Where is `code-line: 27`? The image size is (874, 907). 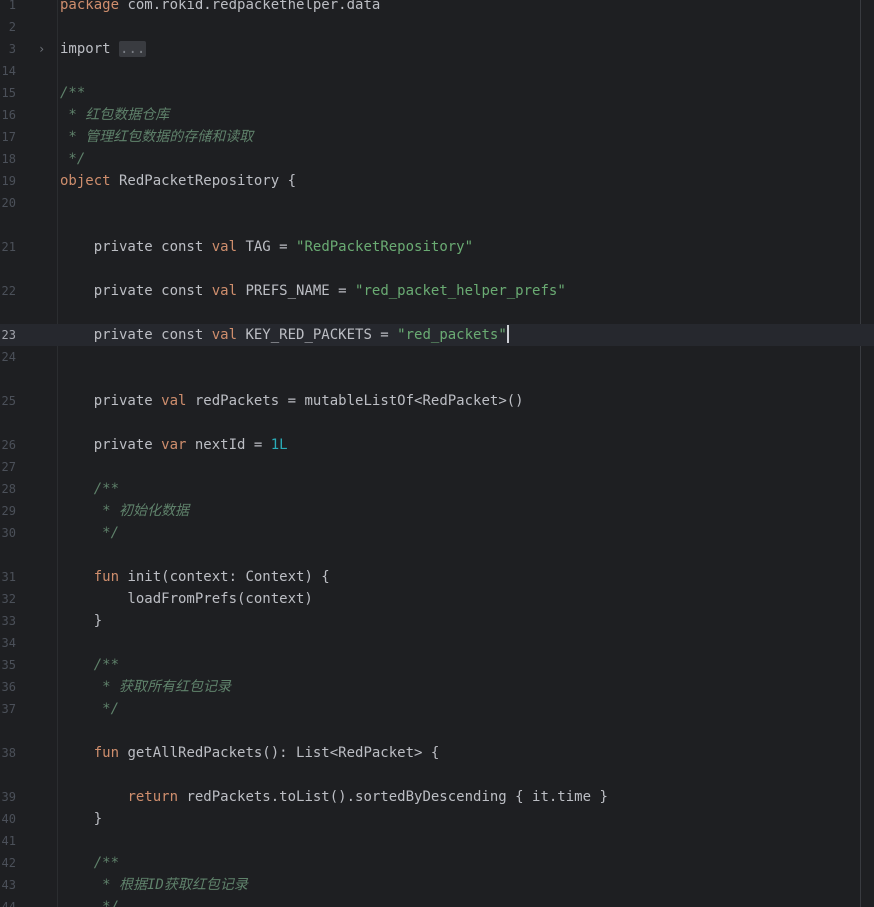 code-line: 27 is located at coordinates (437, 467).